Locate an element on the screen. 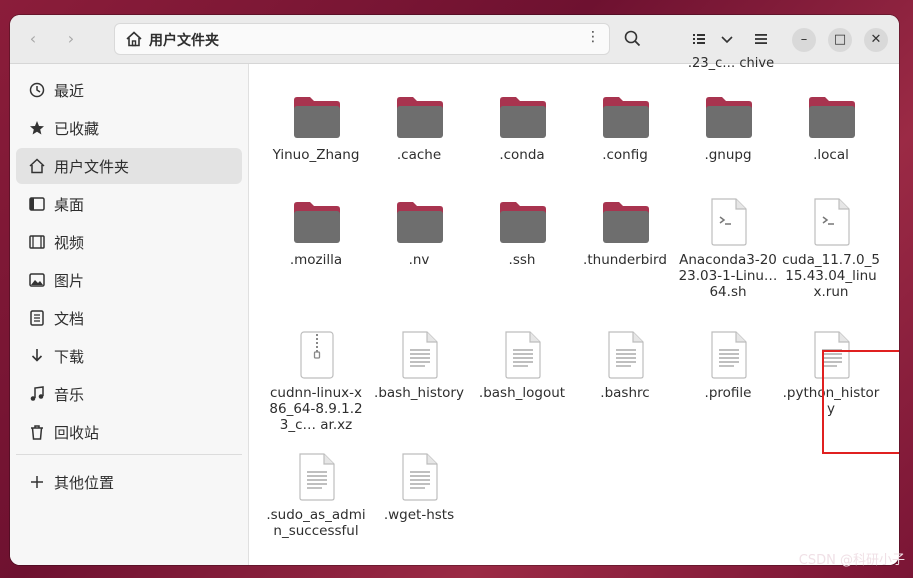  file-name: .profile is located at coordinates (728, 393).